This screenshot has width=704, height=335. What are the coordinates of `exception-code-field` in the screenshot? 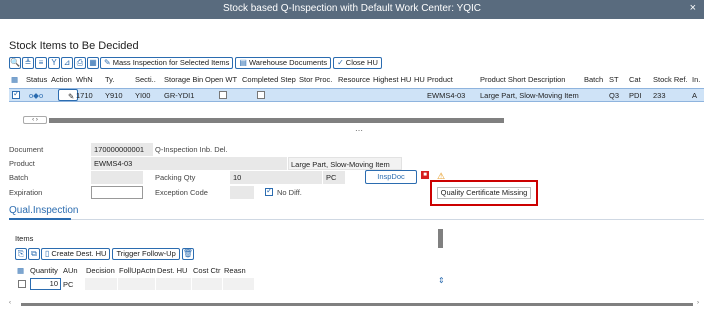 It's located at (242, 192).